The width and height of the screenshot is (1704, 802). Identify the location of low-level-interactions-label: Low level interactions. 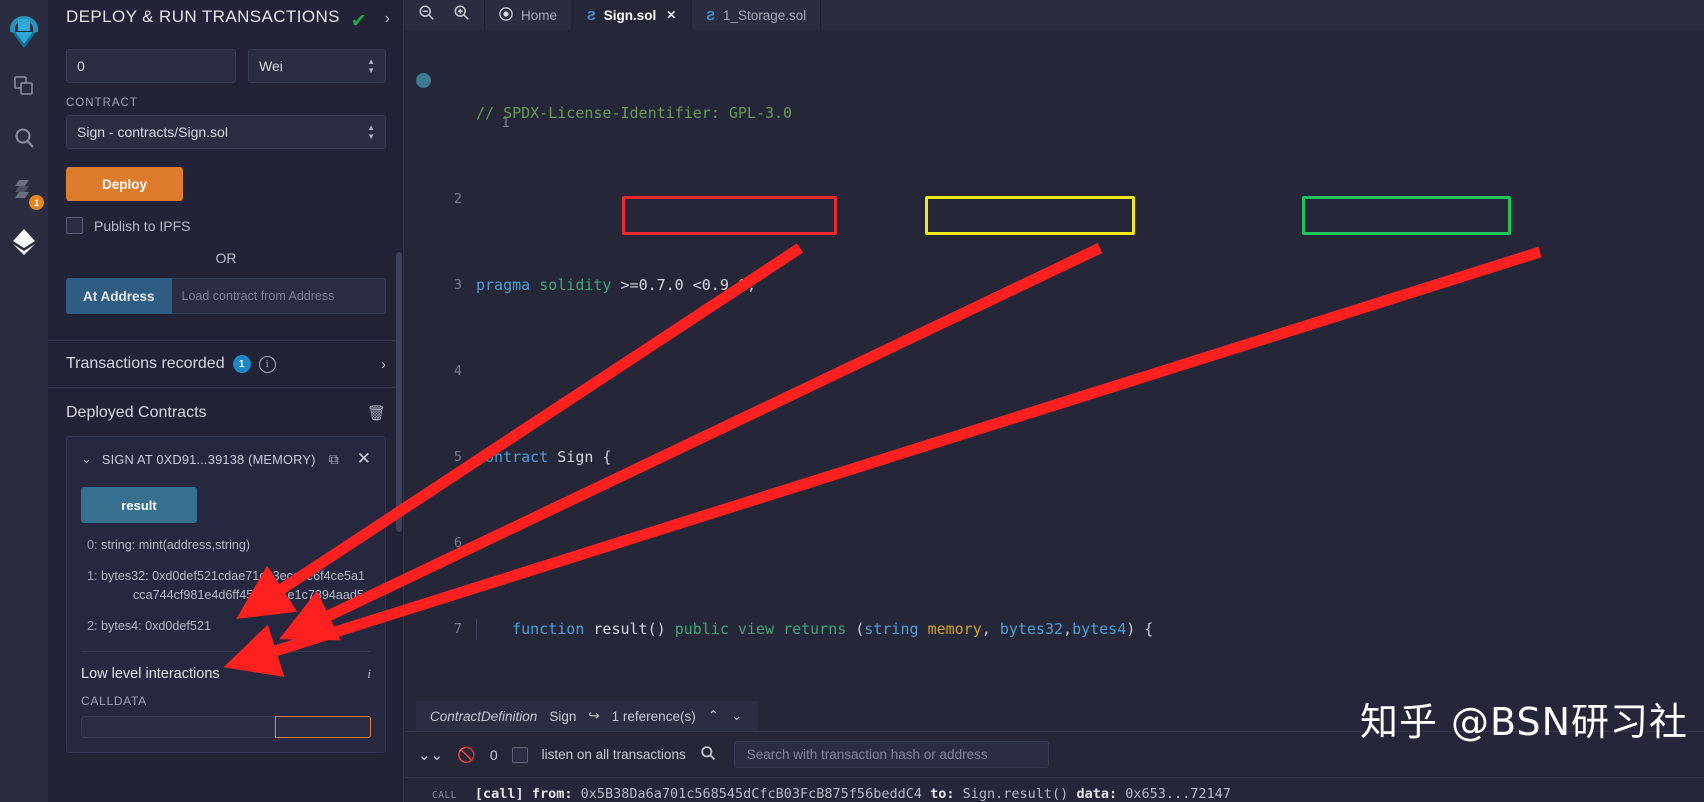
(150, 674).